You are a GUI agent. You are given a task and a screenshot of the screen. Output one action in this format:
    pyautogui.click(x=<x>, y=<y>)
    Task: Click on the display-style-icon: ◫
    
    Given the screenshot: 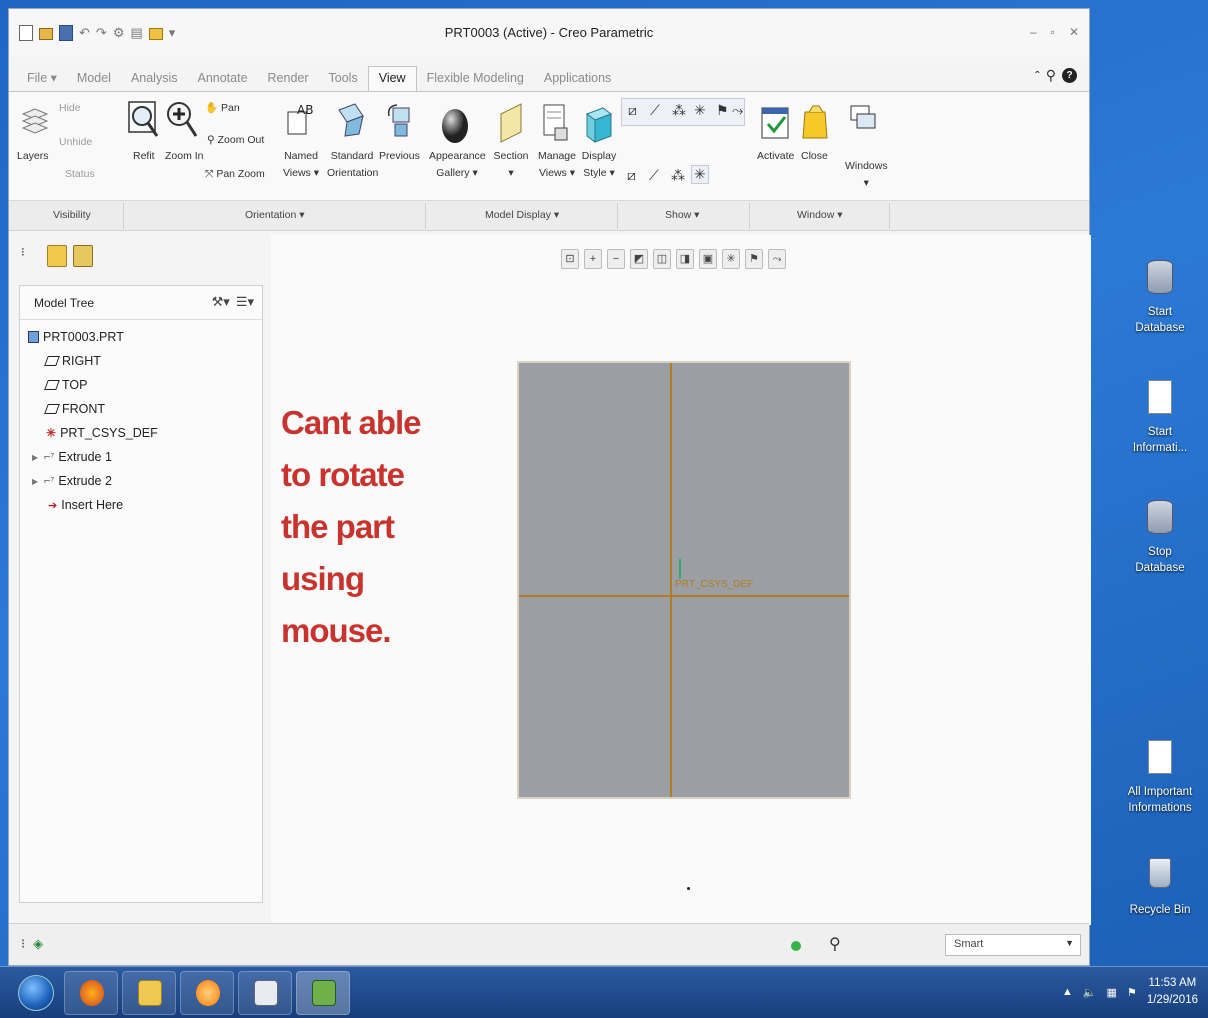 What is the action you would take?
    pyautogui.click(x=662, y=259)
    